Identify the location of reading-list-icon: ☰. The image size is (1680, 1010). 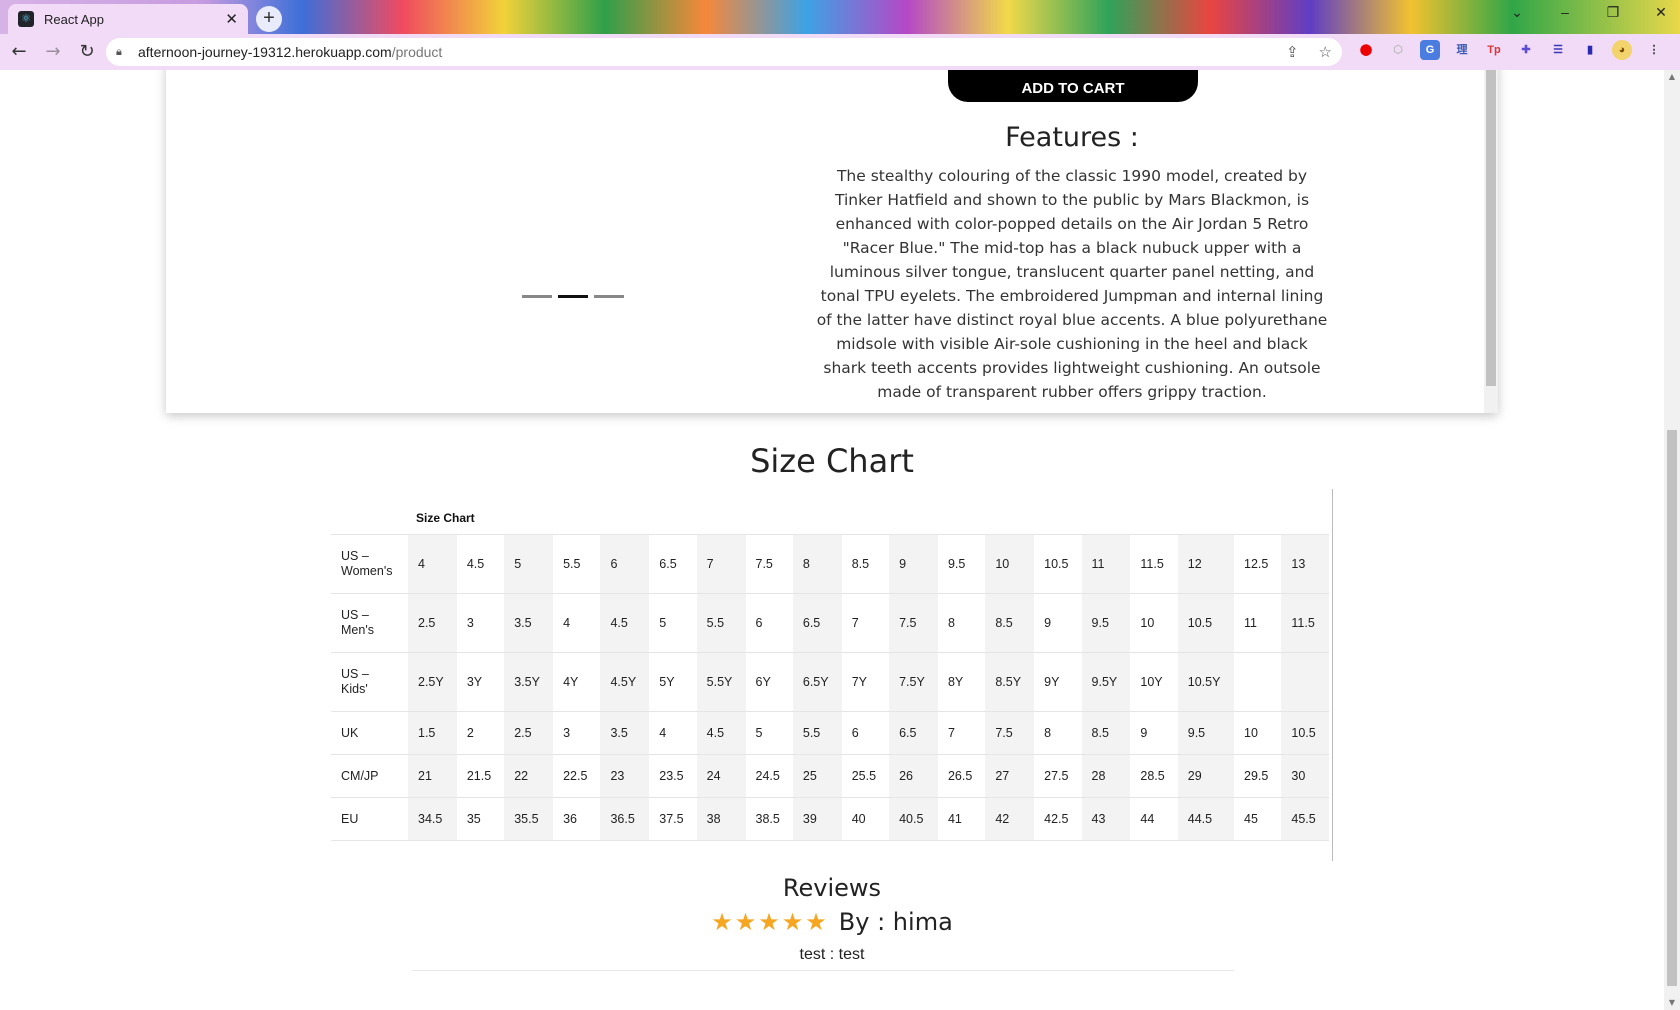
(1558, 50).